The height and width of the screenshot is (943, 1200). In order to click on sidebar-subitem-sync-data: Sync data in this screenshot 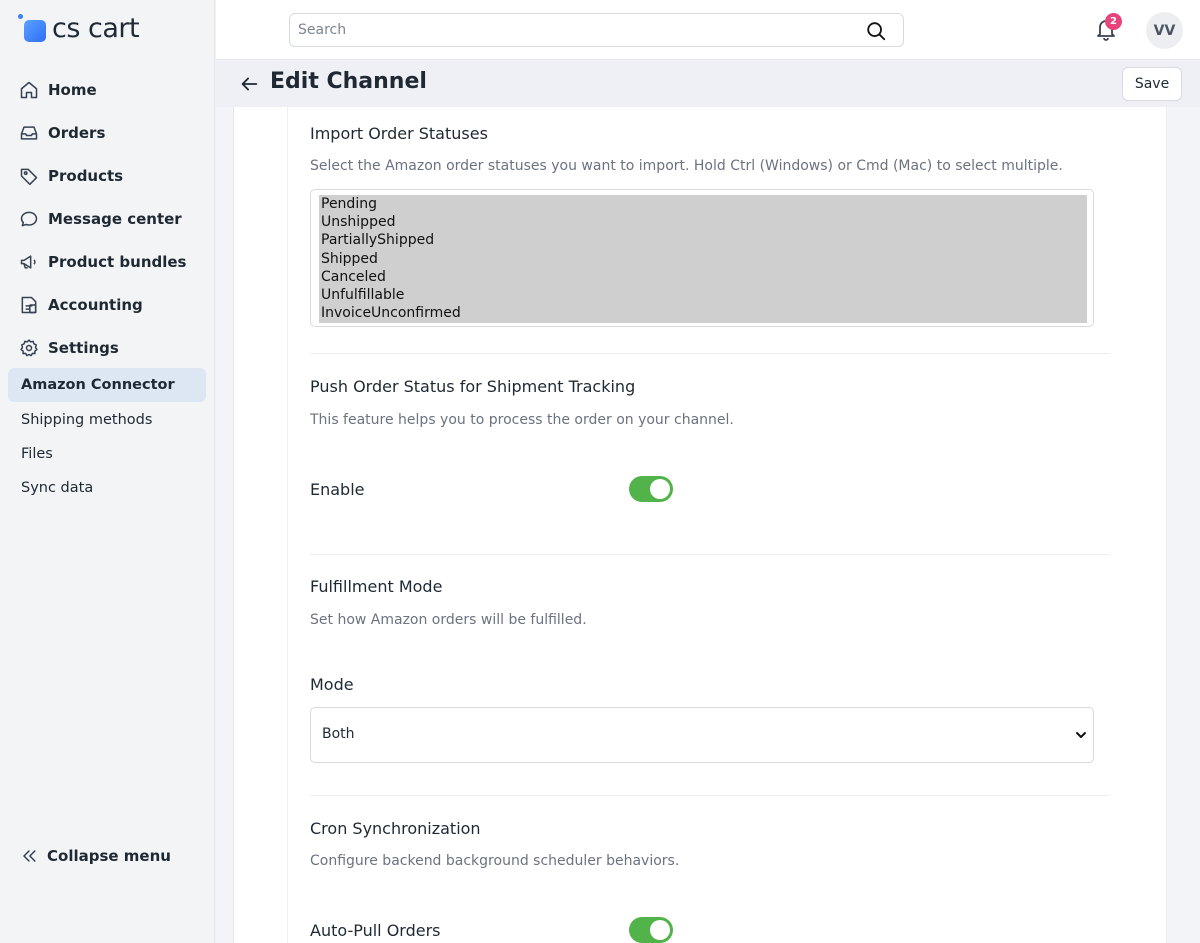, I will do `click(107, 488)`.